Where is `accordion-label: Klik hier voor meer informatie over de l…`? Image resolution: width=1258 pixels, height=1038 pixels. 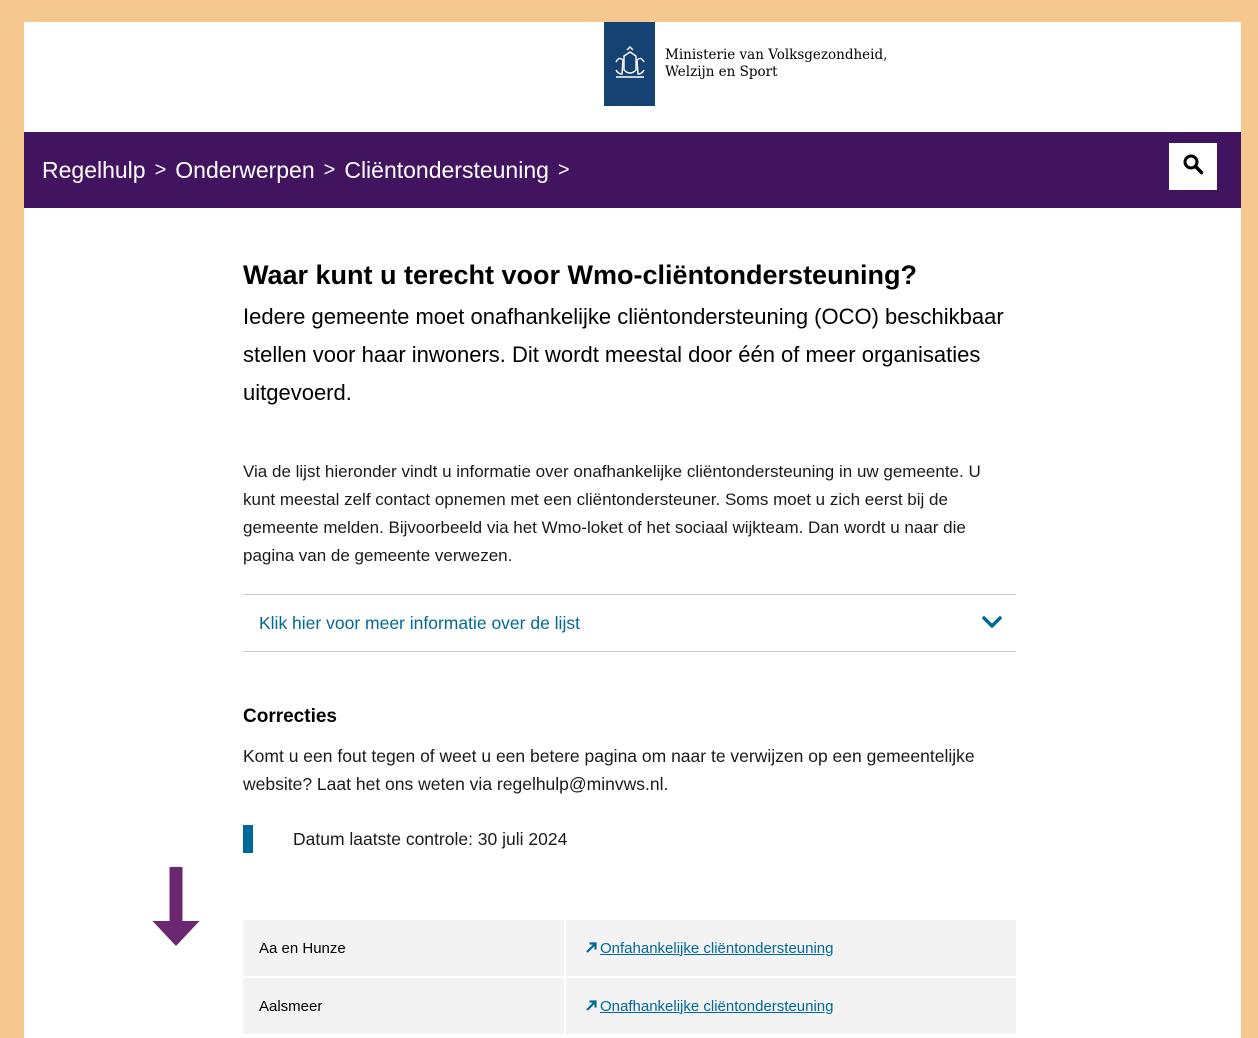 accordion-label: Klik hier voor meer informatie over de l… is located at coordinates (419, 622).